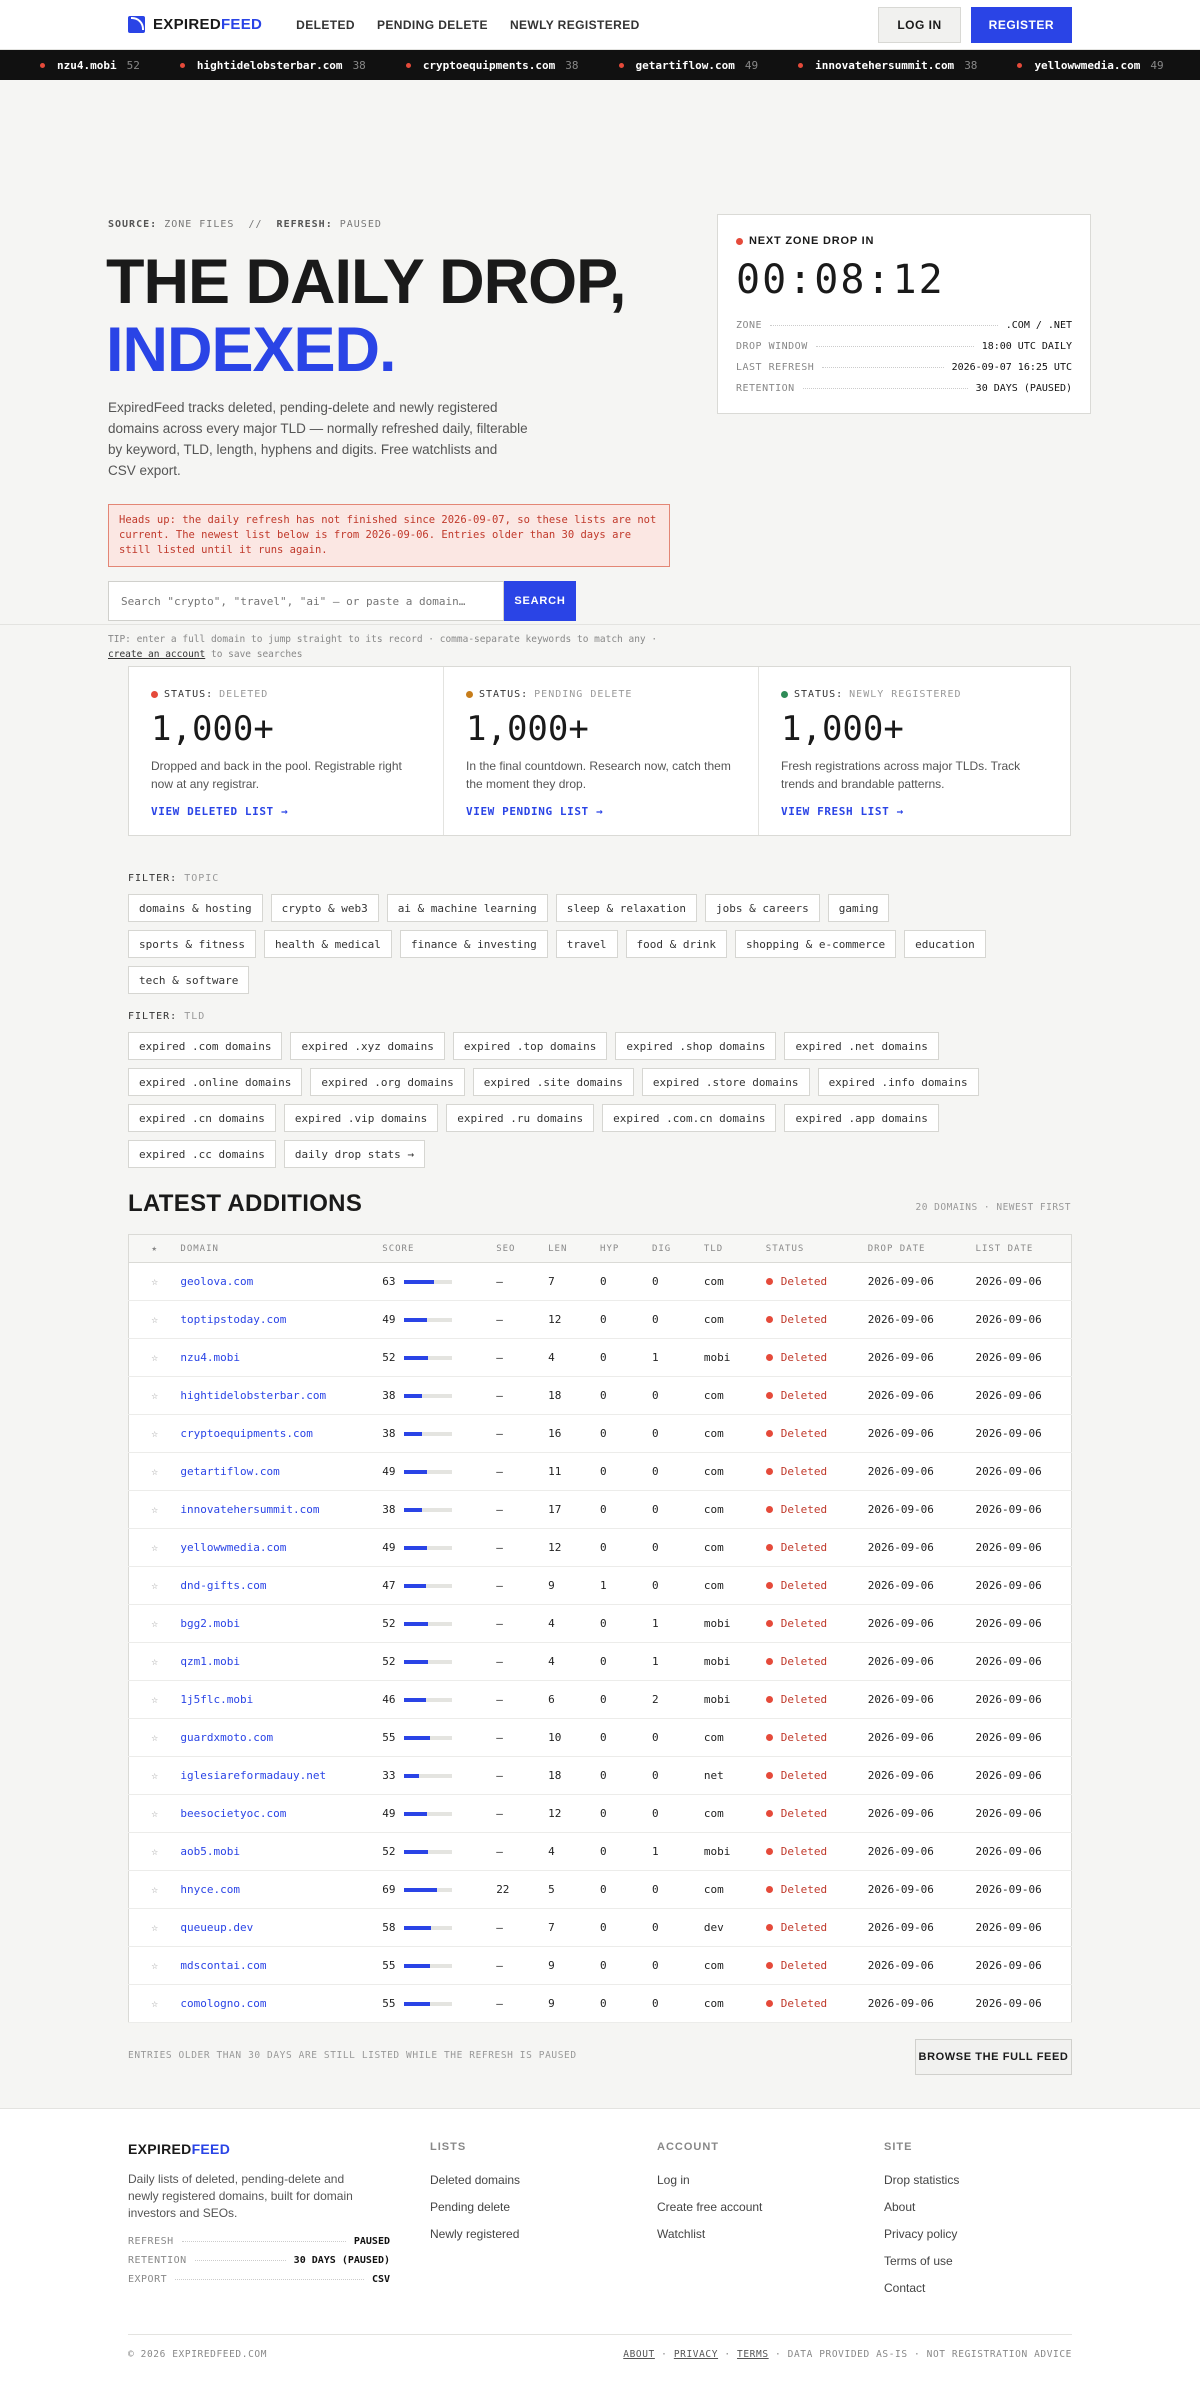  What do you see at coordinates (324, 908) in the screenshot?
I see `topic-chip: crypto & web3` at bounding box center [324, 908].